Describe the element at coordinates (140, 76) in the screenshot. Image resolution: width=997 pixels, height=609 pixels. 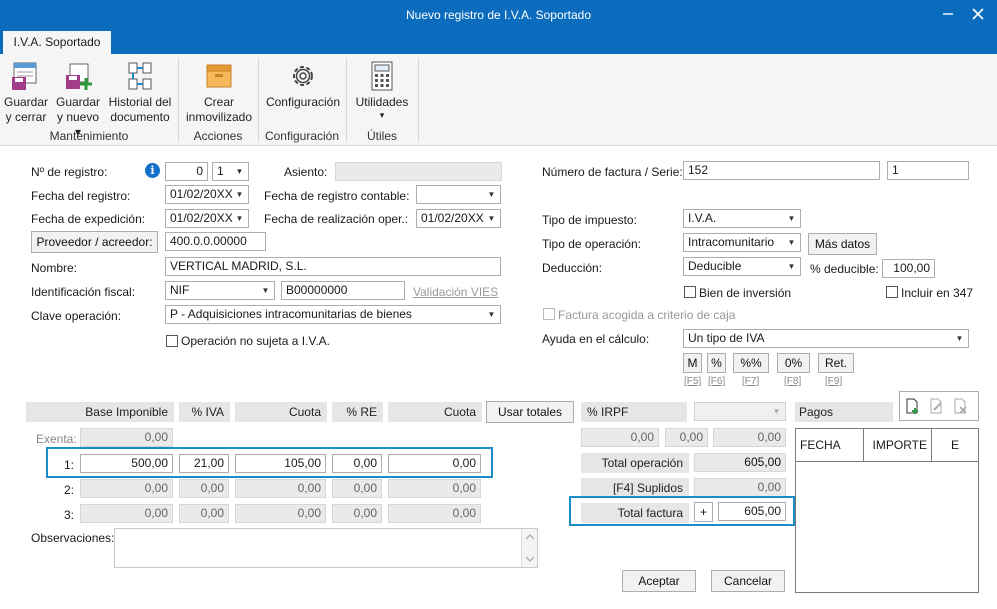
I see `history-icon` at that location.